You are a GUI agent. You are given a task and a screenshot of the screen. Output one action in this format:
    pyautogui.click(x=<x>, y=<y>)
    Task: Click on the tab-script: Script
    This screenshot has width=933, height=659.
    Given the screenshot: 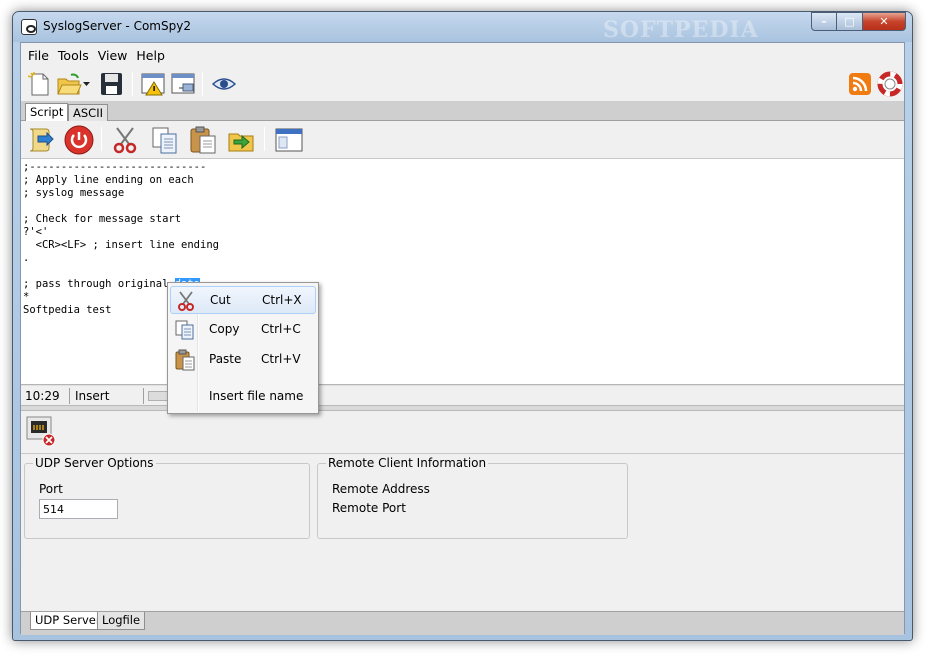 What is the action you would take?
    pyautogui.click(x=47, y=112)
    